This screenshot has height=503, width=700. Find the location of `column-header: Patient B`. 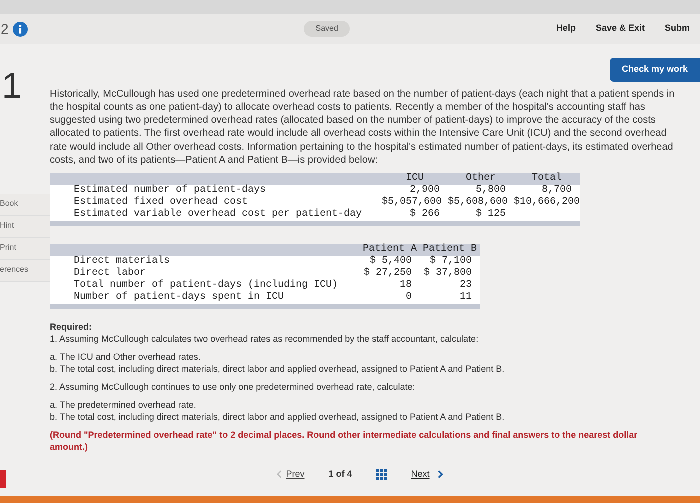

column-header: Patient B is located at coordinates (450, 250).